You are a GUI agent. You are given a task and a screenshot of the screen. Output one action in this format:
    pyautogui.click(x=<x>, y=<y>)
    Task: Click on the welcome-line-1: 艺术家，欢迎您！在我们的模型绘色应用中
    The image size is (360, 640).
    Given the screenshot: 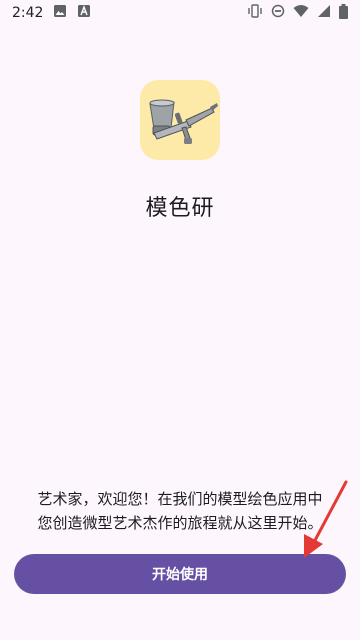 What is the action you would take?
    pyautogui.click(x=180, y=499)
    